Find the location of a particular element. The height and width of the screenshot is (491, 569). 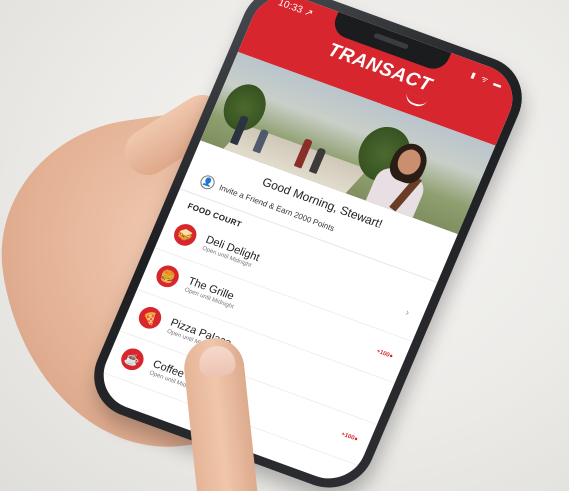

deli-sandwich-icon: 🥪 is located at coordinates (185, 234).